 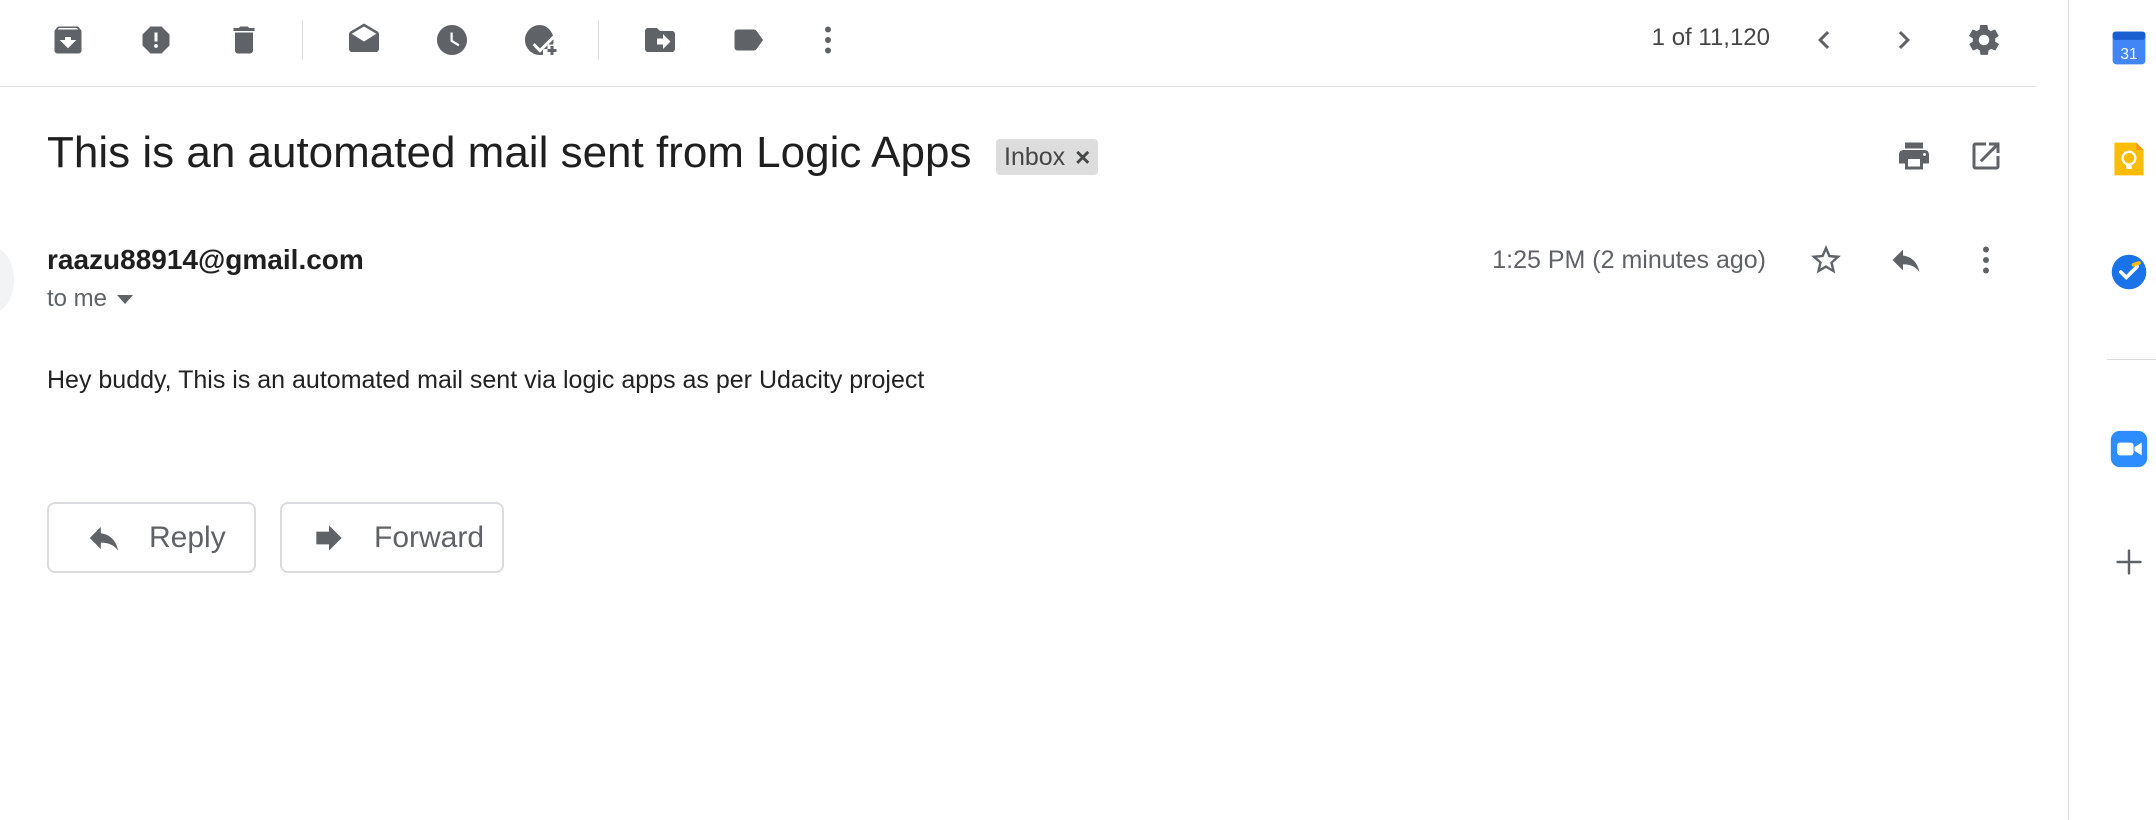 I want to click on inbox-label-chip: Inbox ×, so click(x=1047, y=157).